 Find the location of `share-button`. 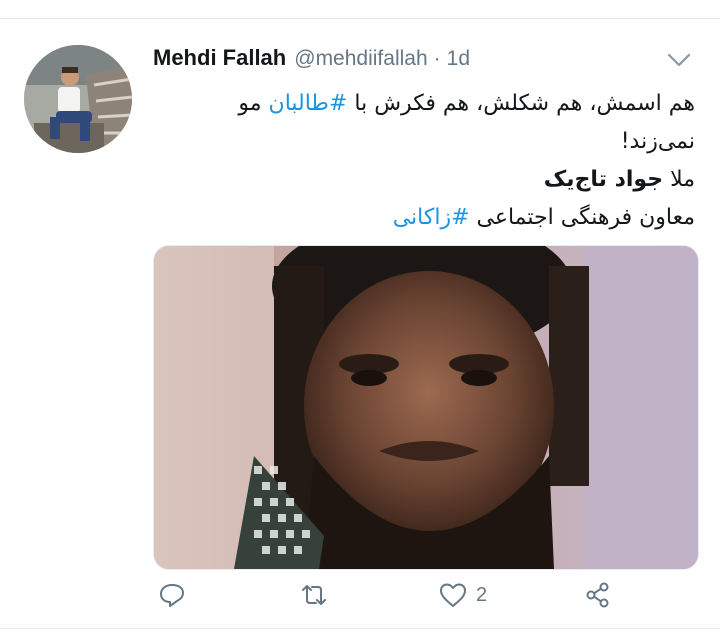

share-button is located at coordinates (598, 595).